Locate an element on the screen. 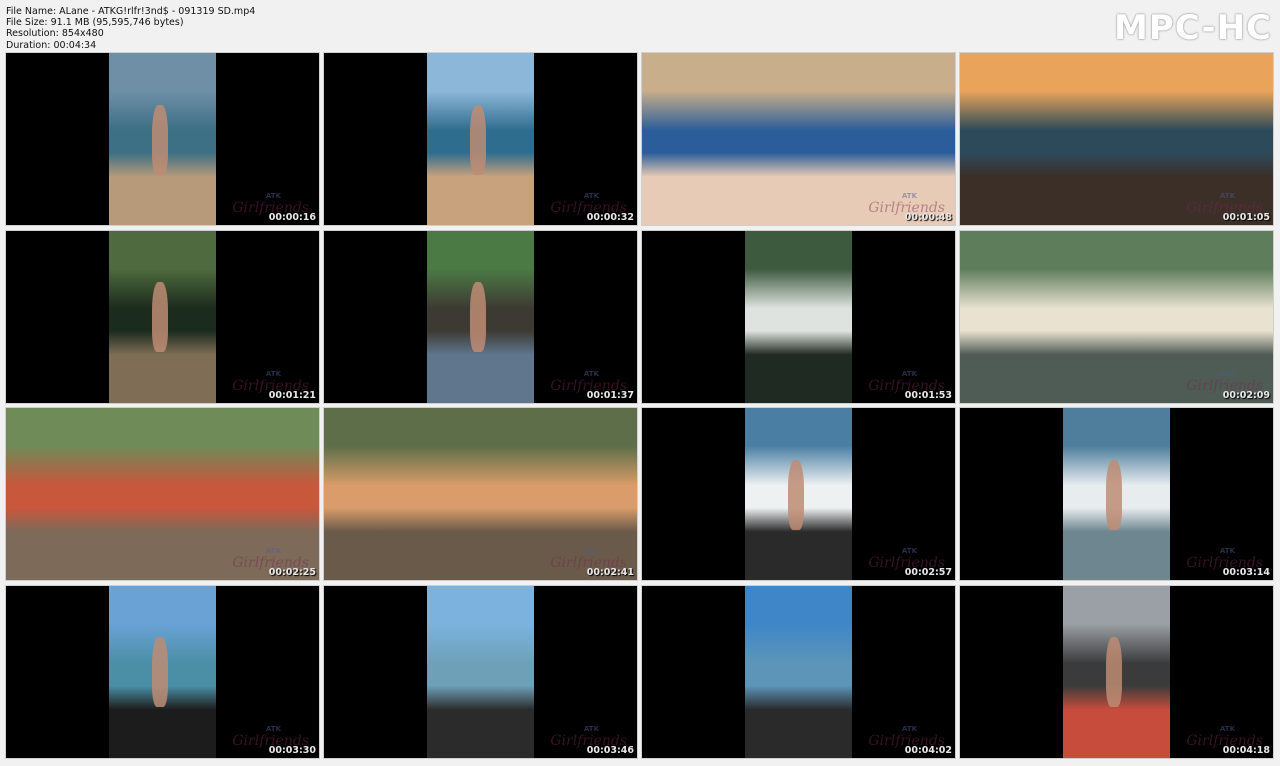 This screenshot has width=1280, height=766. timestamp-label: 00:03:46 is located at coordinates (610, 750).